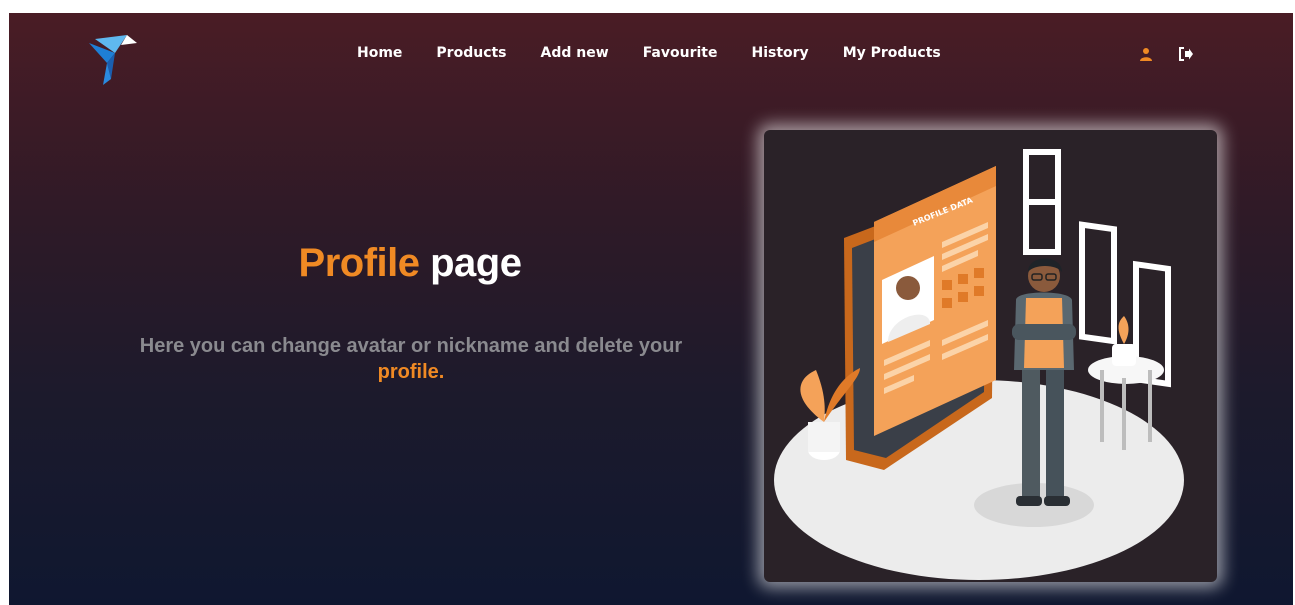  I want to click on page-title: Profile page, so click(410, 263).